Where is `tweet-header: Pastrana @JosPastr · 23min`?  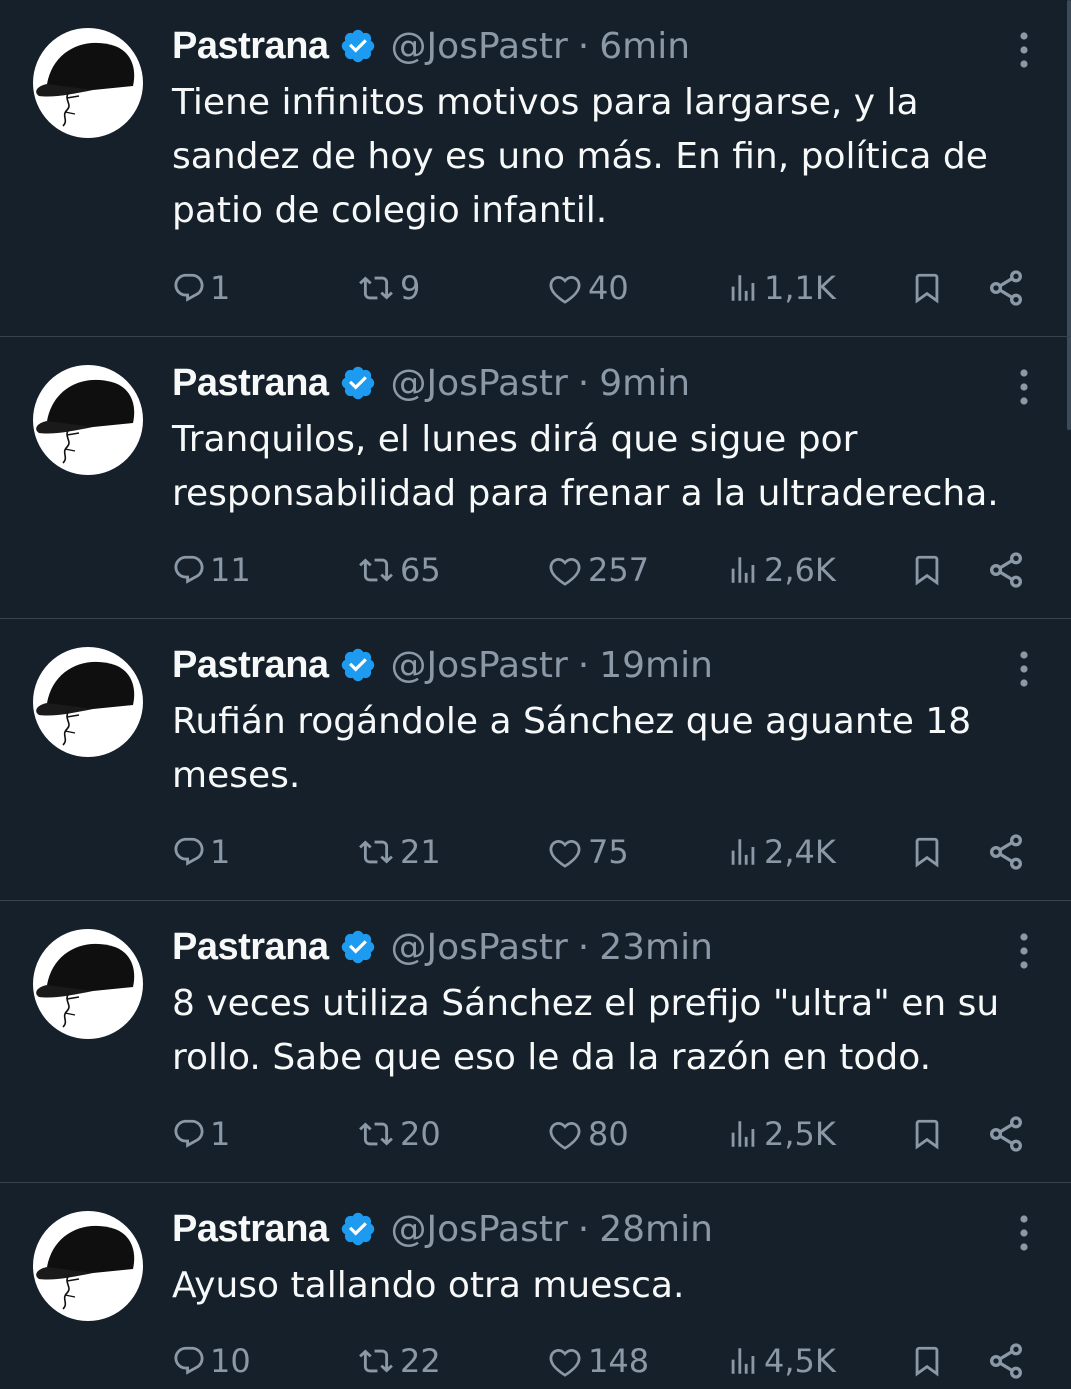 tweet-header: Pastrana @JosPastr · 23min is located at coordinates (442, 947).